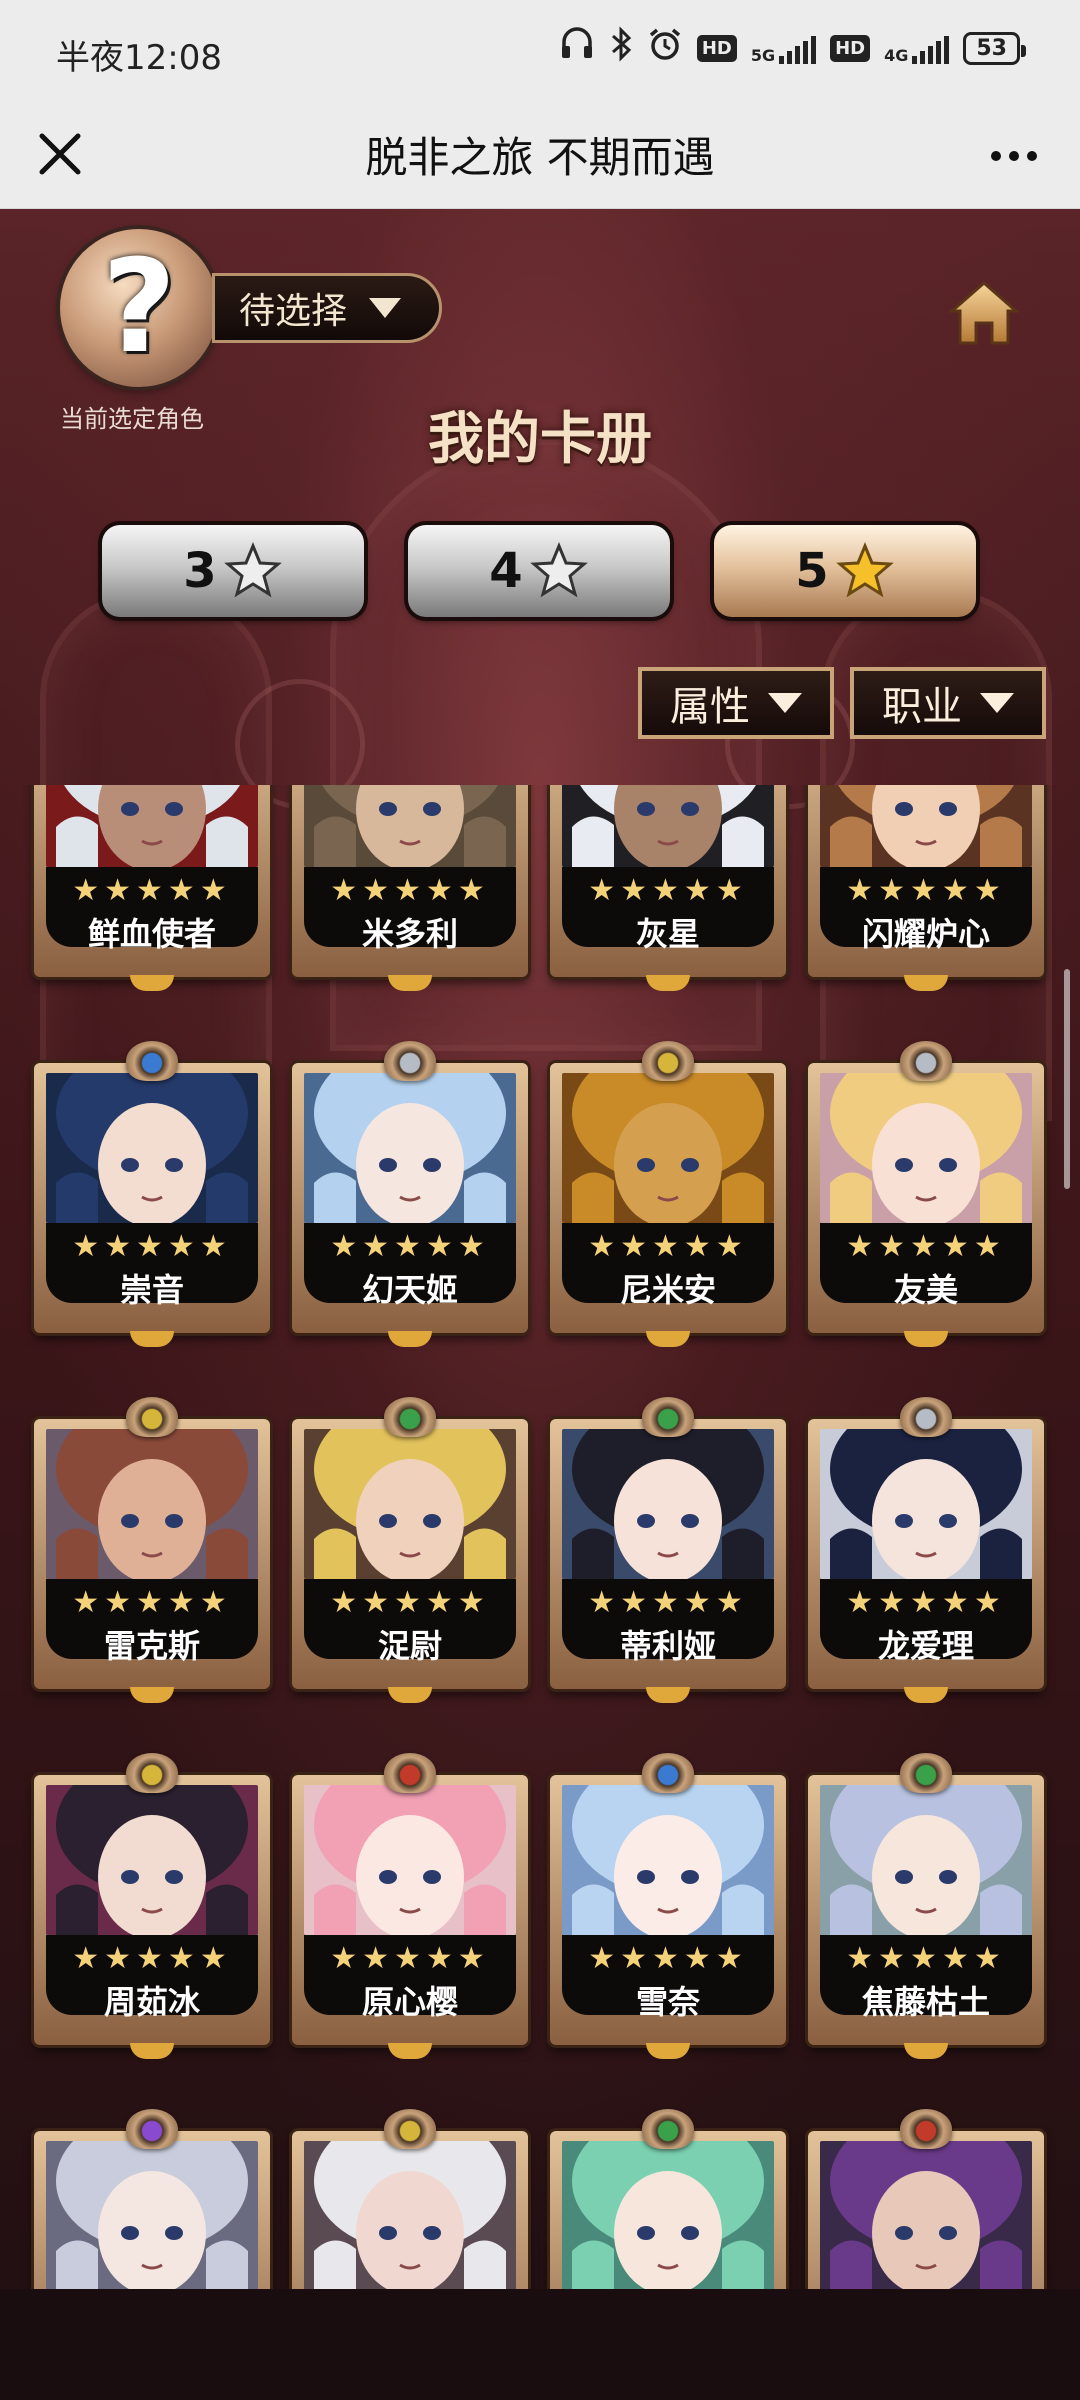 The image size is (1080, 2400). I want to click on bluetooth-icon, so click(621, 48).